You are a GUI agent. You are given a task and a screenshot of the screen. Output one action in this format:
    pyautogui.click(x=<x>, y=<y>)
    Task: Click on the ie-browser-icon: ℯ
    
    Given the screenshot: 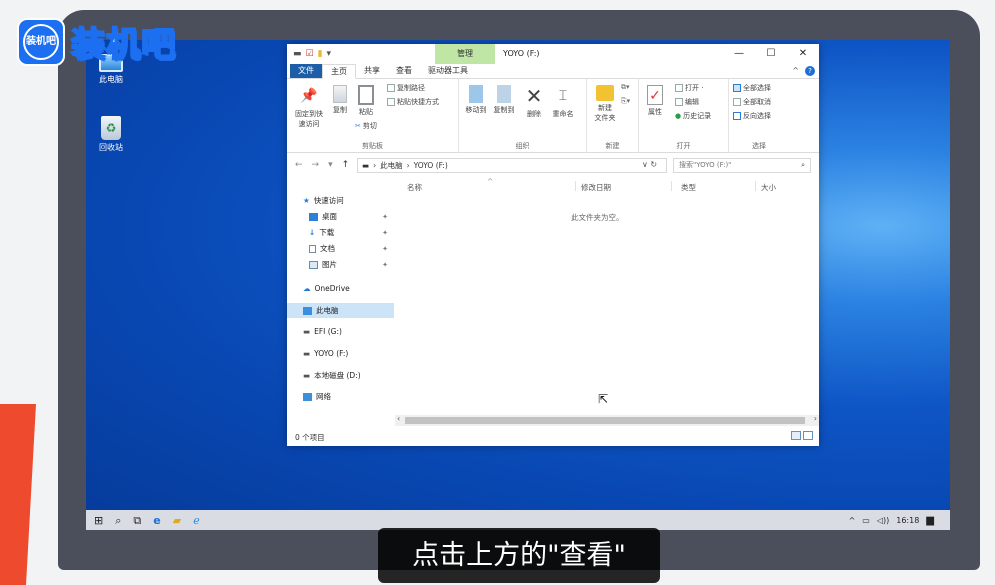 What is the action you would take?
    pyautogui.click(x=196, y=520)
    